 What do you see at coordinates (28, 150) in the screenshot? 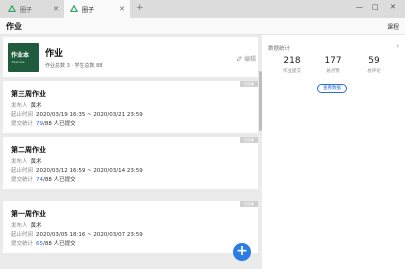
I see `homework-title: 第二周作业` at bounding box center [28, 150].